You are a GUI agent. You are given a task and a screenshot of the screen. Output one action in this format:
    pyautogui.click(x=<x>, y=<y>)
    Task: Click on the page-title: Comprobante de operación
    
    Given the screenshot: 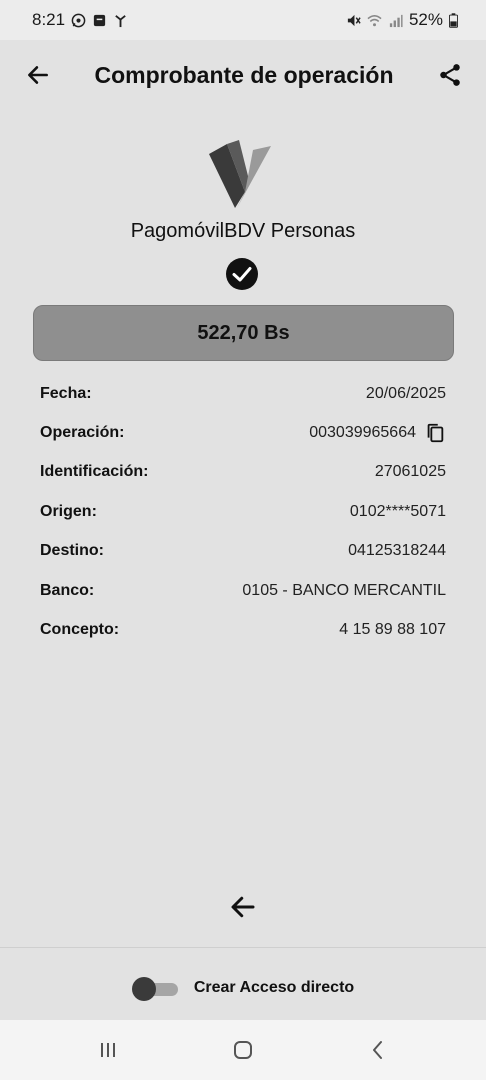 What is the action you would take?
    pyautogui.click(x=244, y=74)
    